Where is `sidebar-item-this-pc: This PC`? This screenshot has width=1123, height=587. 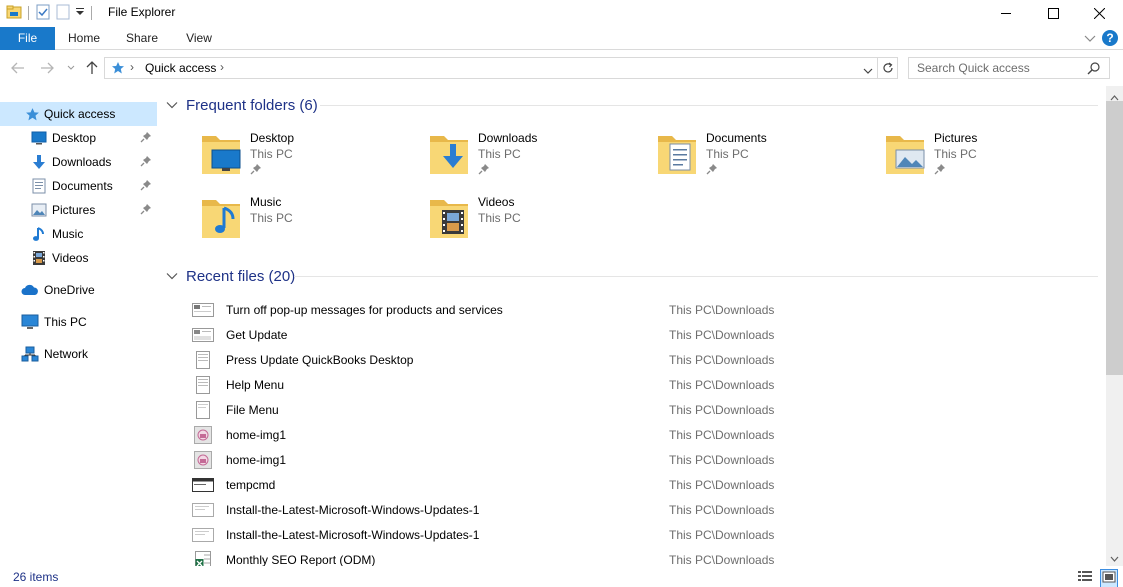 sidebar-item-this-pc: This PC is located at coordinates (78, 322).